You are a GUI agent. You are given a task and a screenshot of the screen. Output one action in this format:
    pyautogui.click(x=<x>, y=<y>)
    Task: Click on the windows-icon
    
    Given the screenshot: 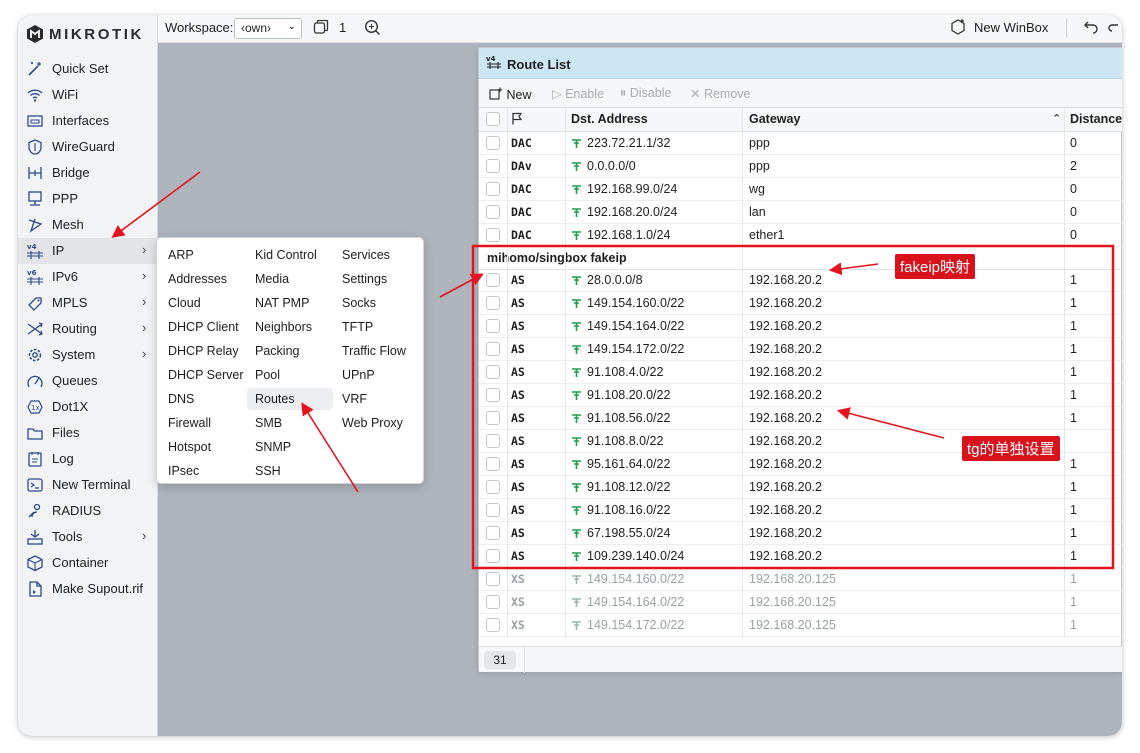 What is the action you would take?
    pyautogui.click(x=321, y=28)
    